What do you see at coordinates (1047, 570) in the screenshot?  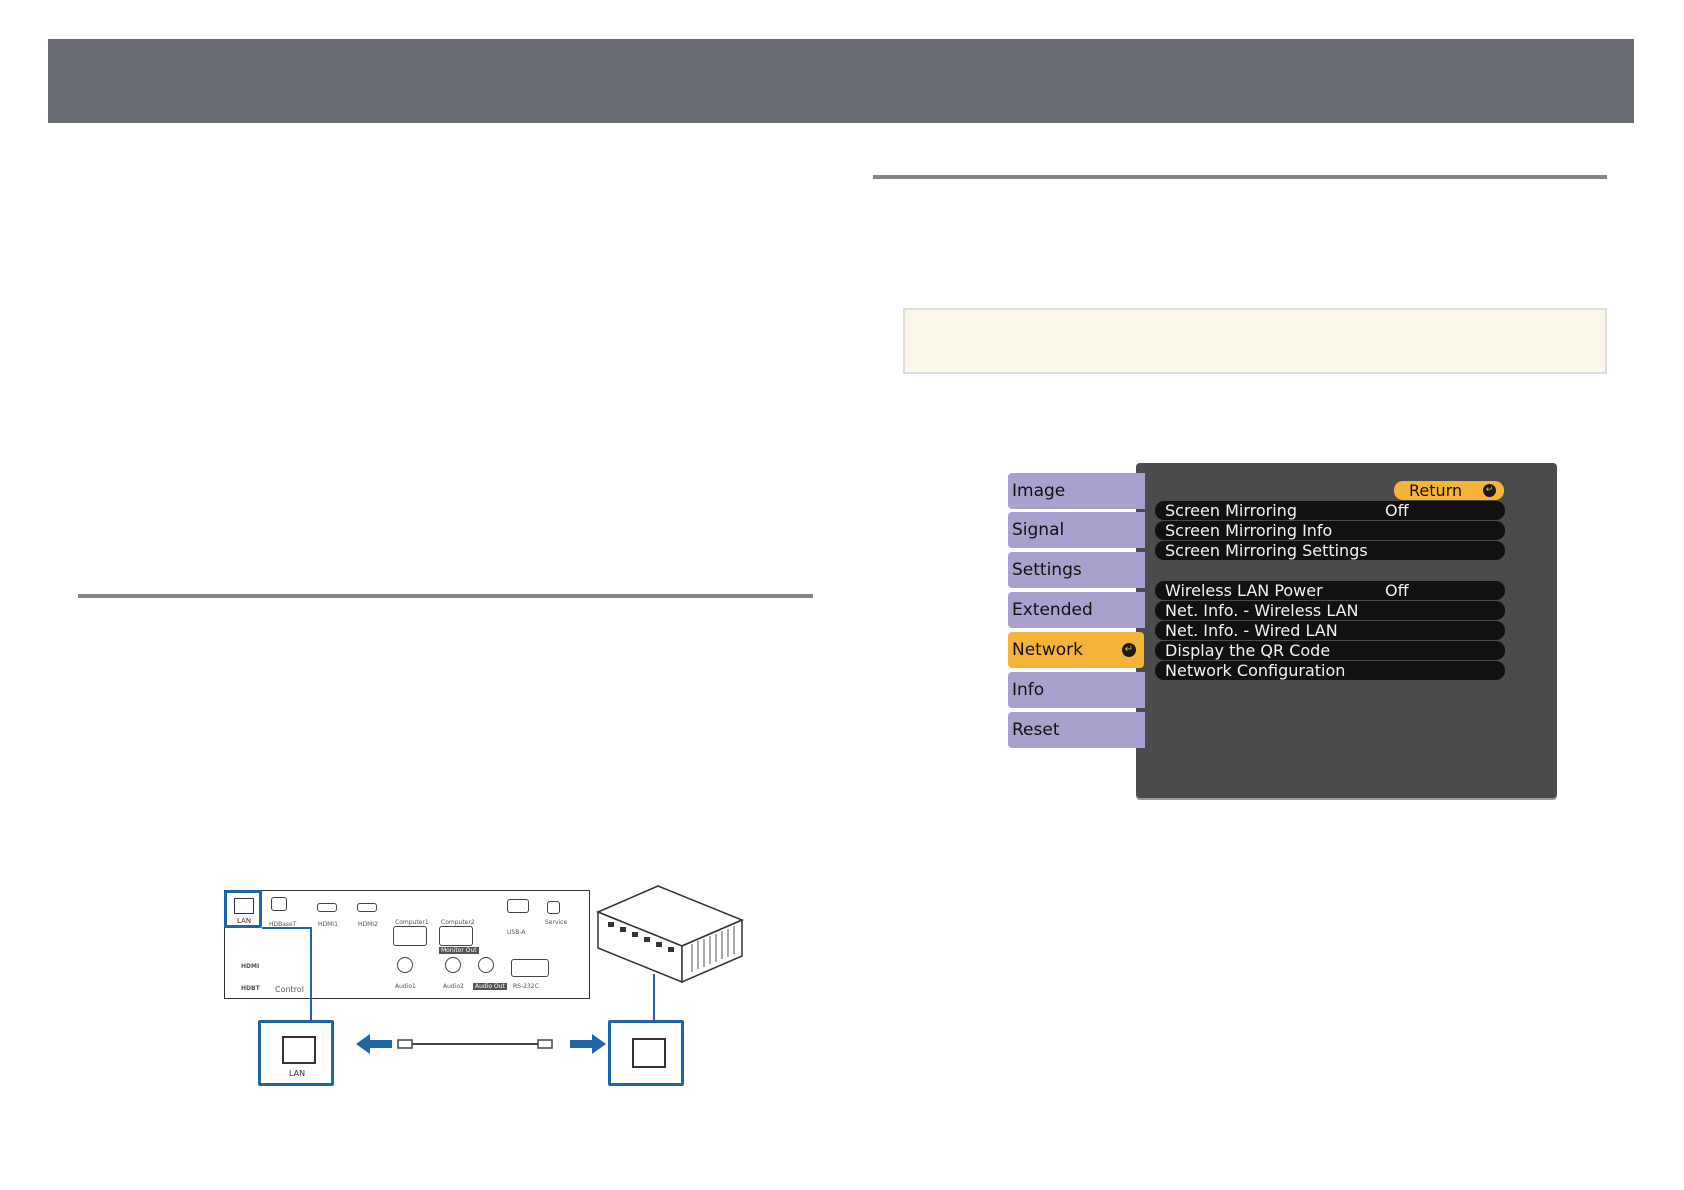 I see `tab-label: Settings` at bounding box center [1047, 570].